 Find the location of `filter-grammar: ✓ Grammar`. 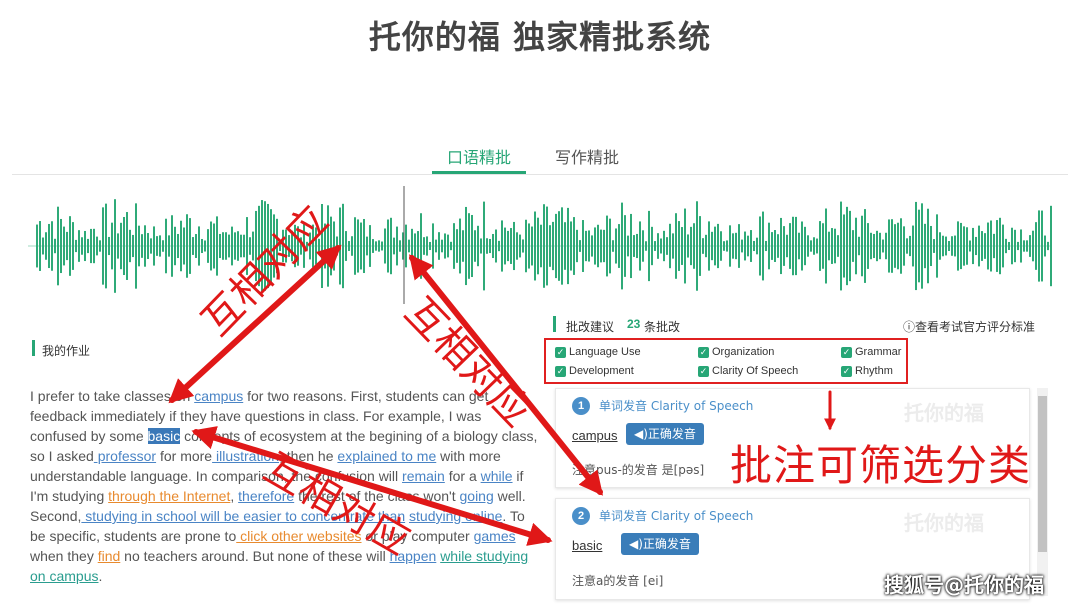

filter-grammar: ✓ Grammar is located at coordinates (871, 352).